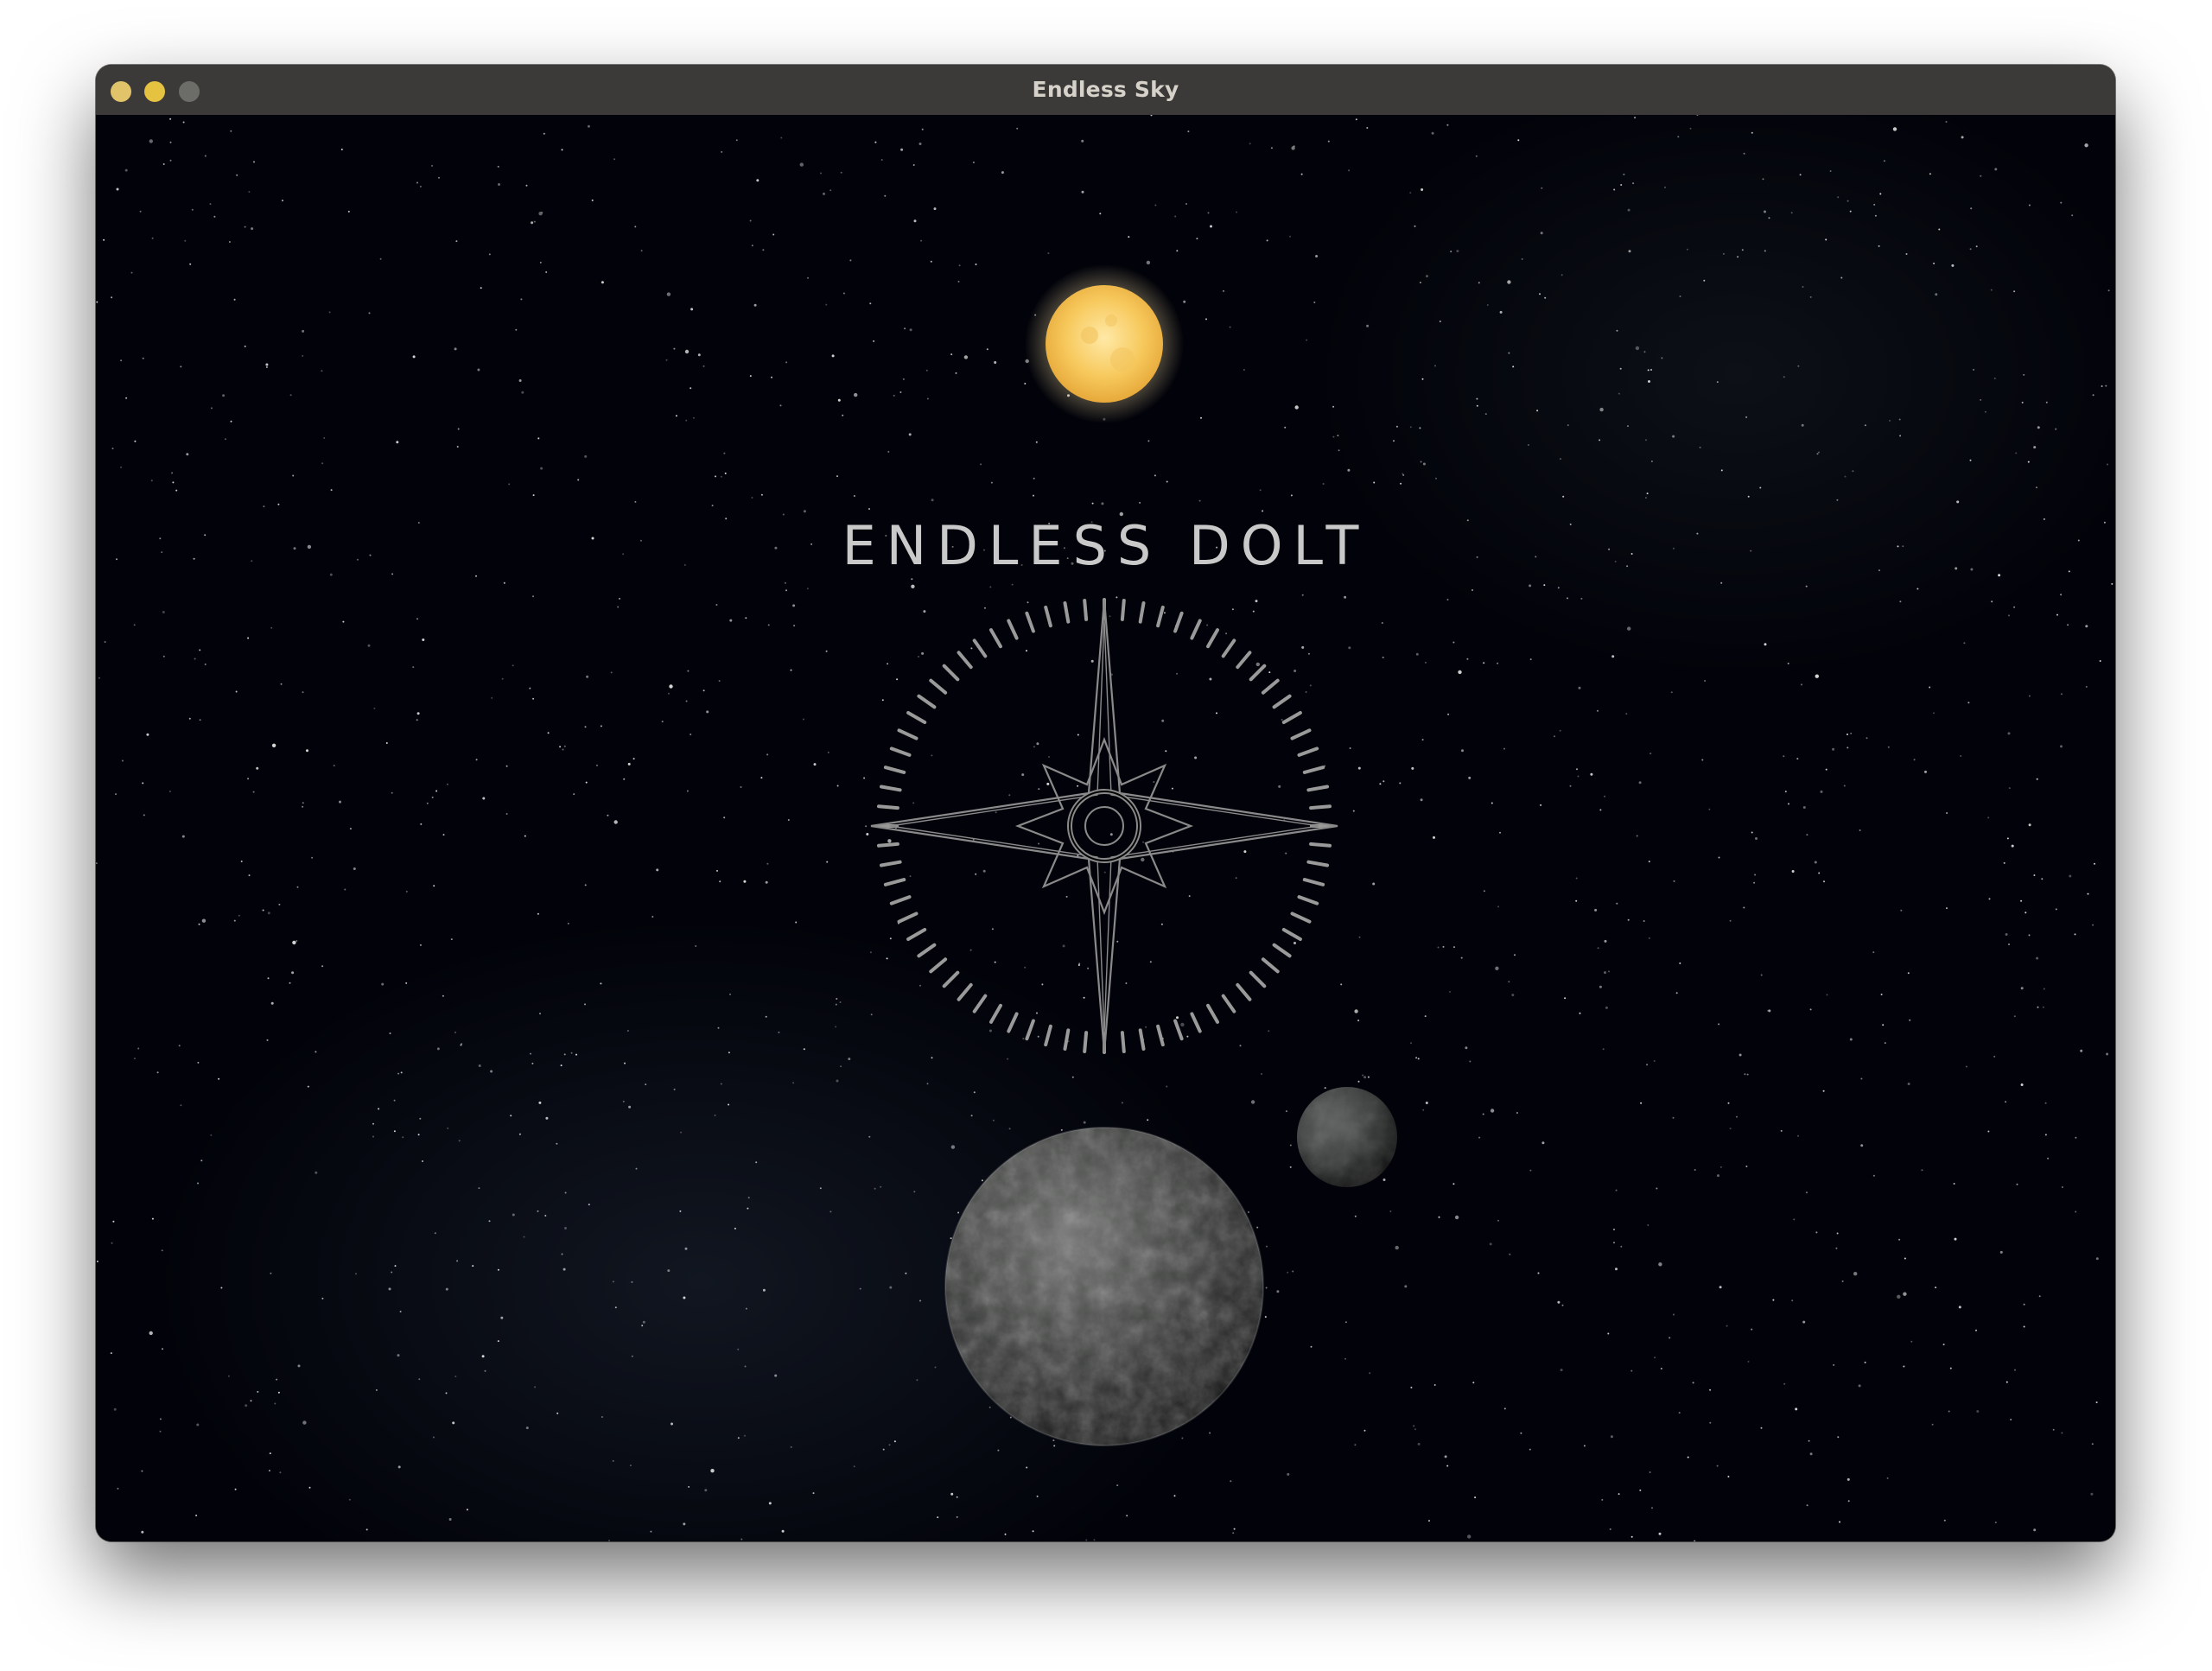 This screenshot has height=1671, width=2212. Describe the element at coordinates (1104, 1286) in the screenshot. I see `planet-icon` at that location.